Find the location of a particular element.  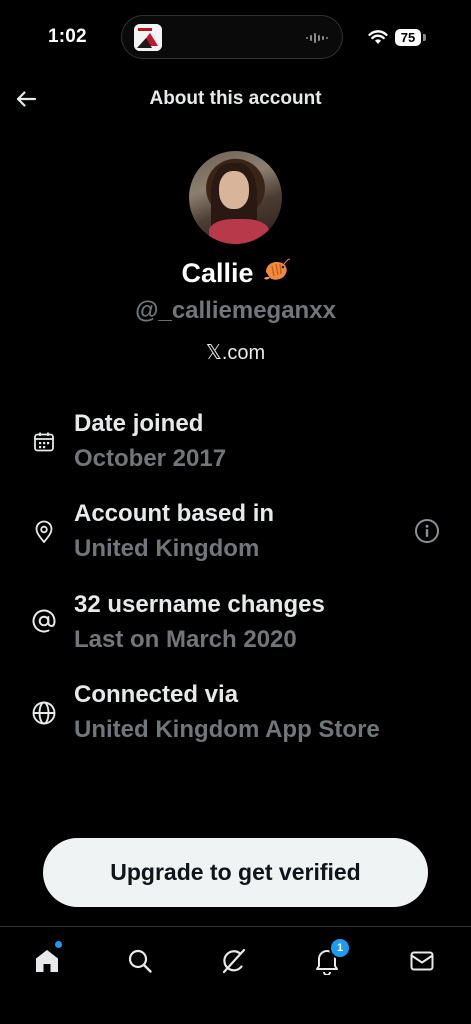

display-name-row: Callie is located at coordinates (235, 273).